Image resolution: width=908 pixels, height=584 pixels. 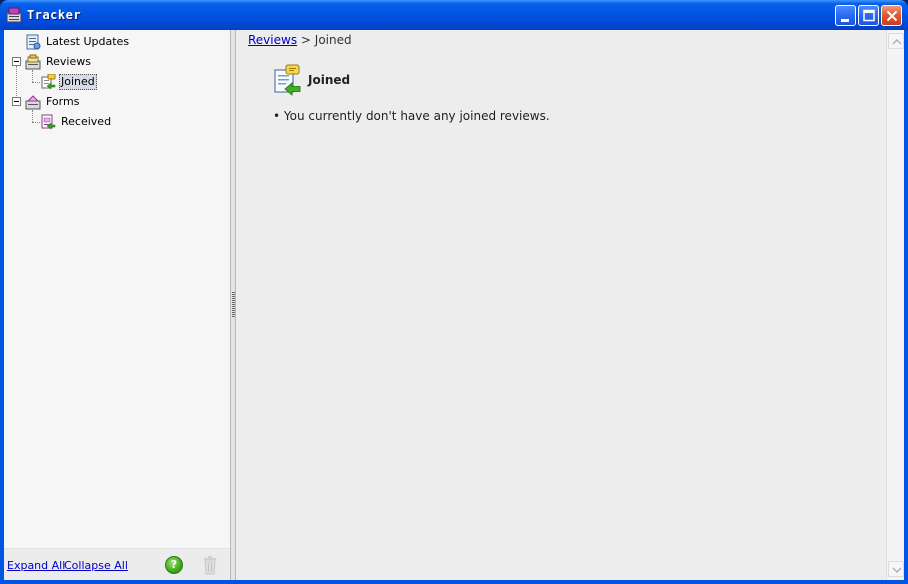 I want to click on forms-collapse-toggle, so click(x=16, y=101).